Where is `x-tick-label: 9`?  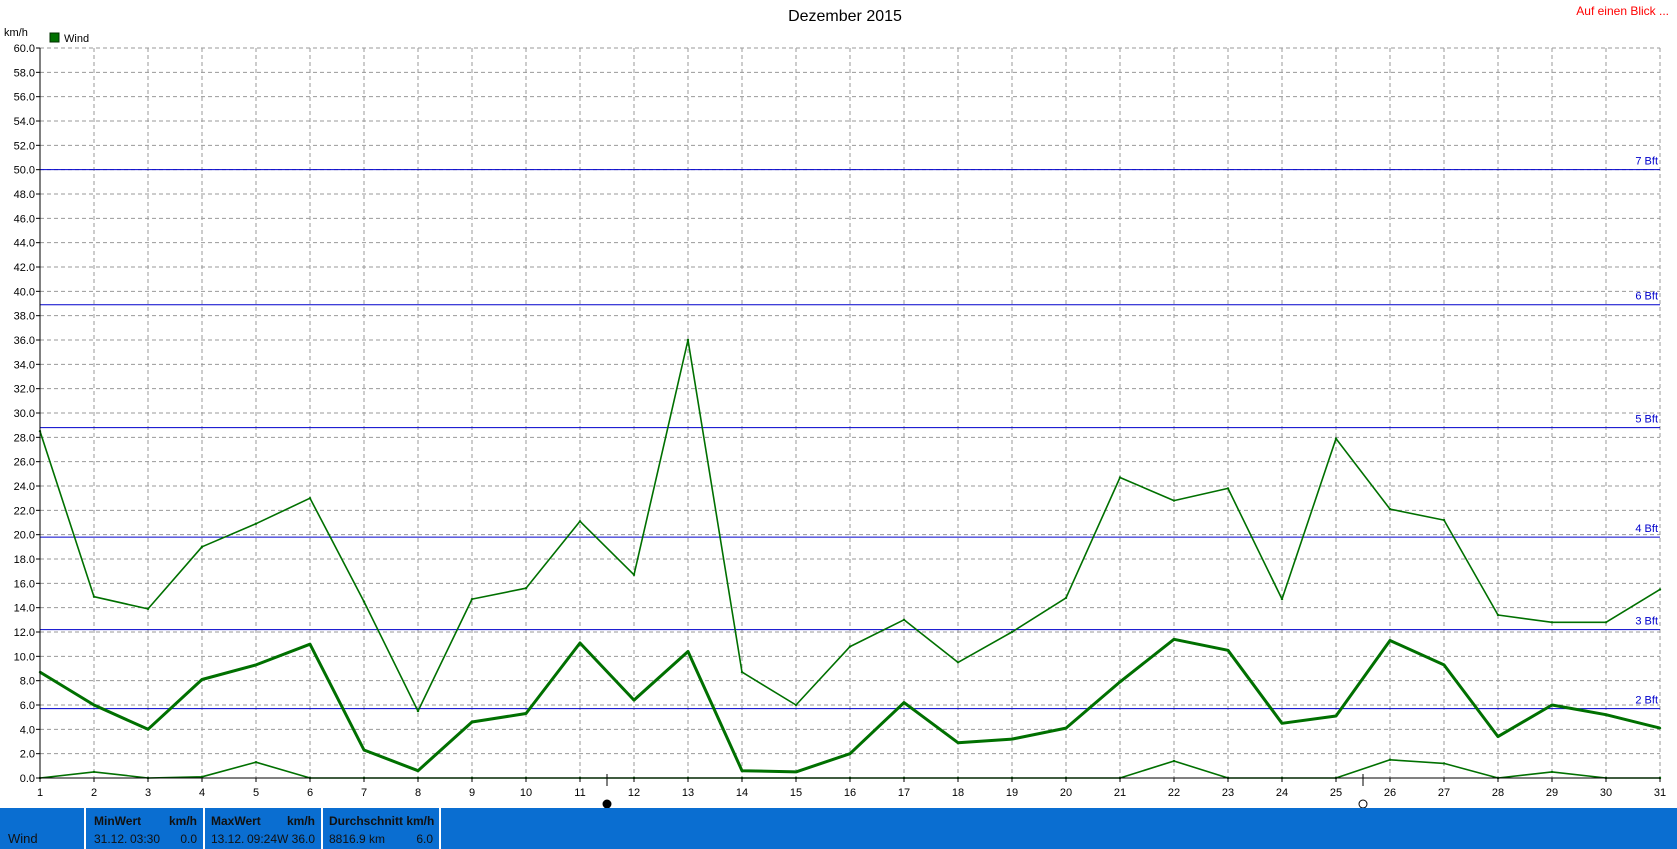
x-tick-label: 9 is located at coordinates (472, 793).